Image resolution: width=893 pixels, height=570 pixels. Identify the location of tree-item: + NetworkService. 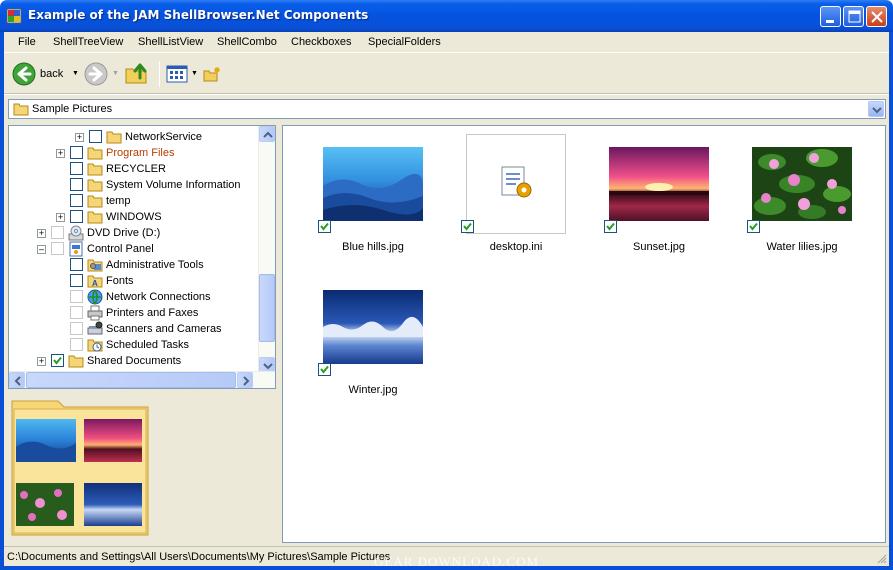
(133, 137).